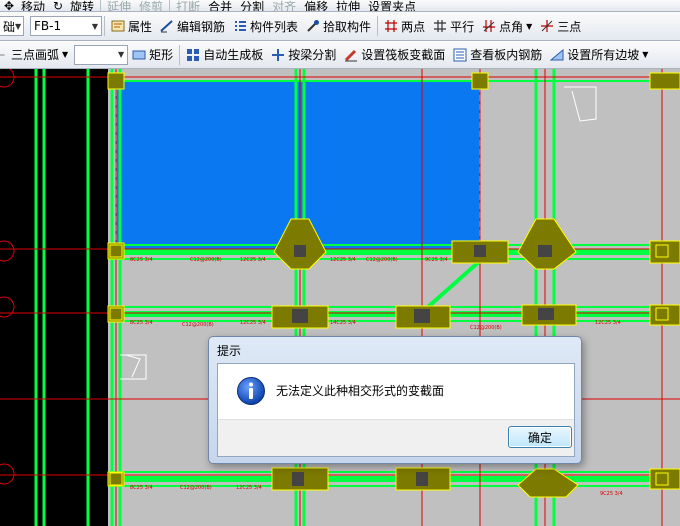 This screenshot has height=526, width=680. I want to click on toolbar-edit-row: ✥ 移动 ↻ 旋转 延伸 修剪 打断 合并 分割 对齐 偏移 拉伸 设置夹点, so click(340, 6).